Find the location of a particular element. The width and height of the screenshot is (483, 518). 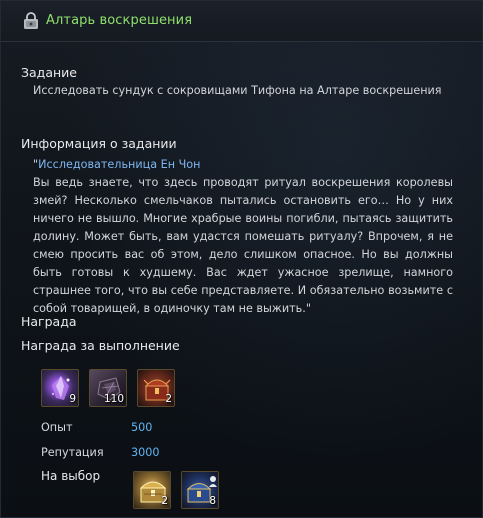

reward-slot-1: 9 is located at coordinates (60, 388).